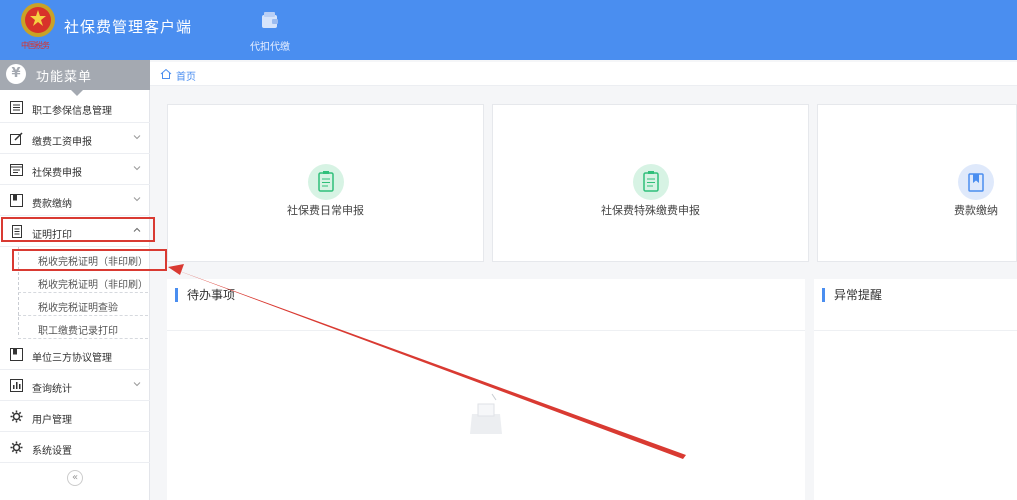 This screenshot has width=1017, height=500. Describe the element at coordinates (508, 30) in the screenshot. I see `app-header: 中国税务 社保费管理客户端 代扣代缴` at that location.